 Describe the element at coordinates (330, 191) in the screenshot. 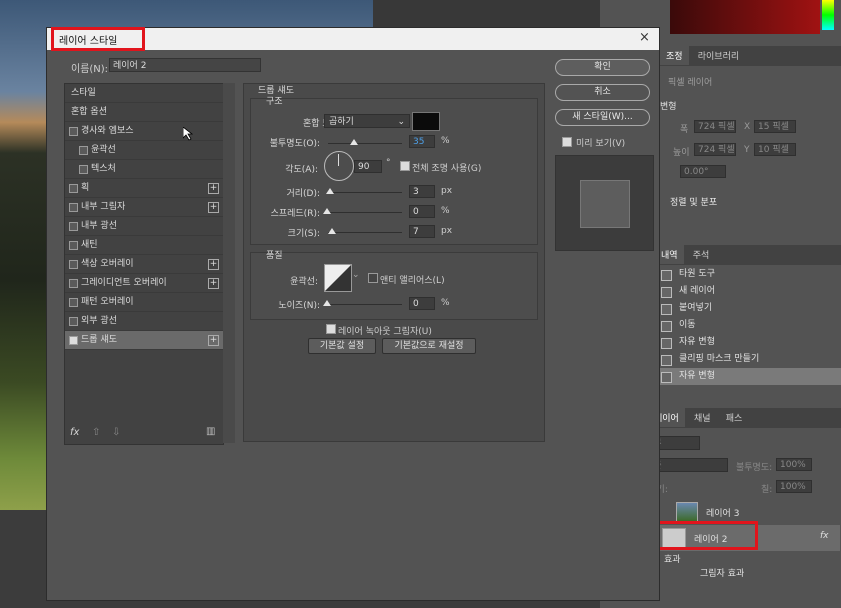

I see `distance-slider-knob` at that location.